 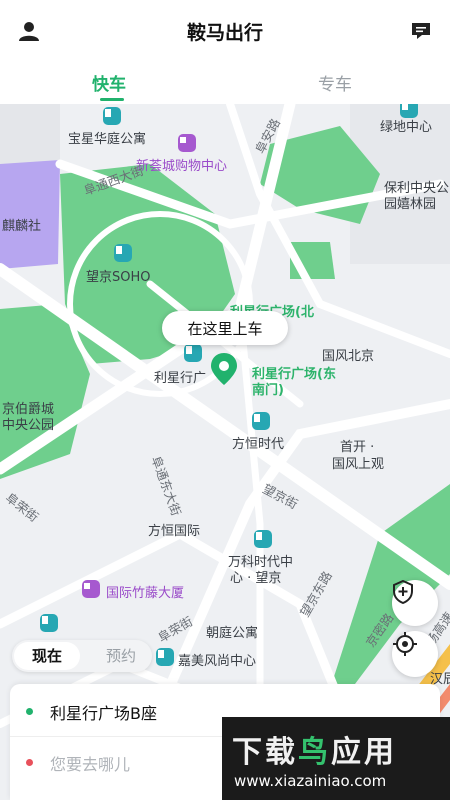 What do you see at coordinates (174, 531) in the screenshot?
I see `map-label-fangheng-intl: 方恒国际` at bounding box center [174, 531].